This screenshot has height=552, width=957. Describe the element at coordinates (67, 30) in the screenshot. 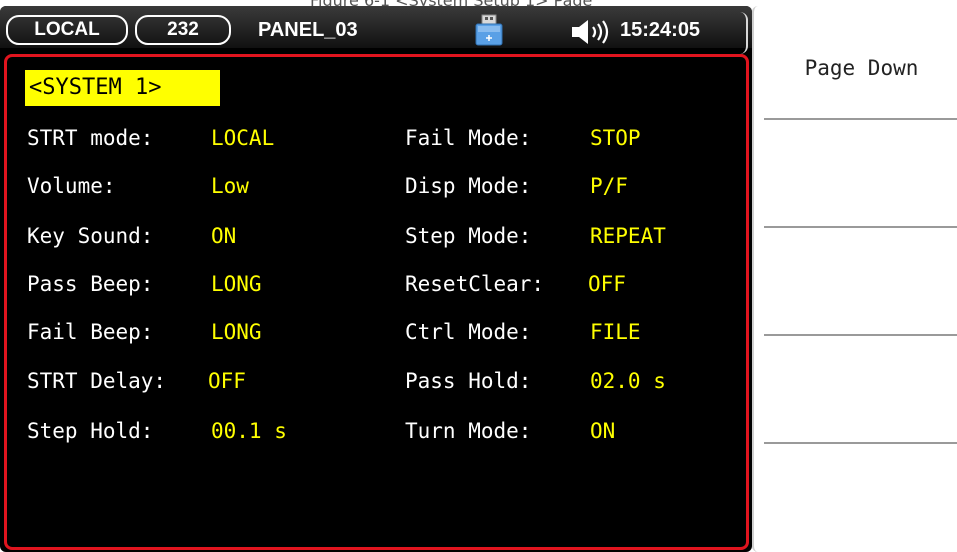

I see `mode-indicator: LOCAL` at that location.